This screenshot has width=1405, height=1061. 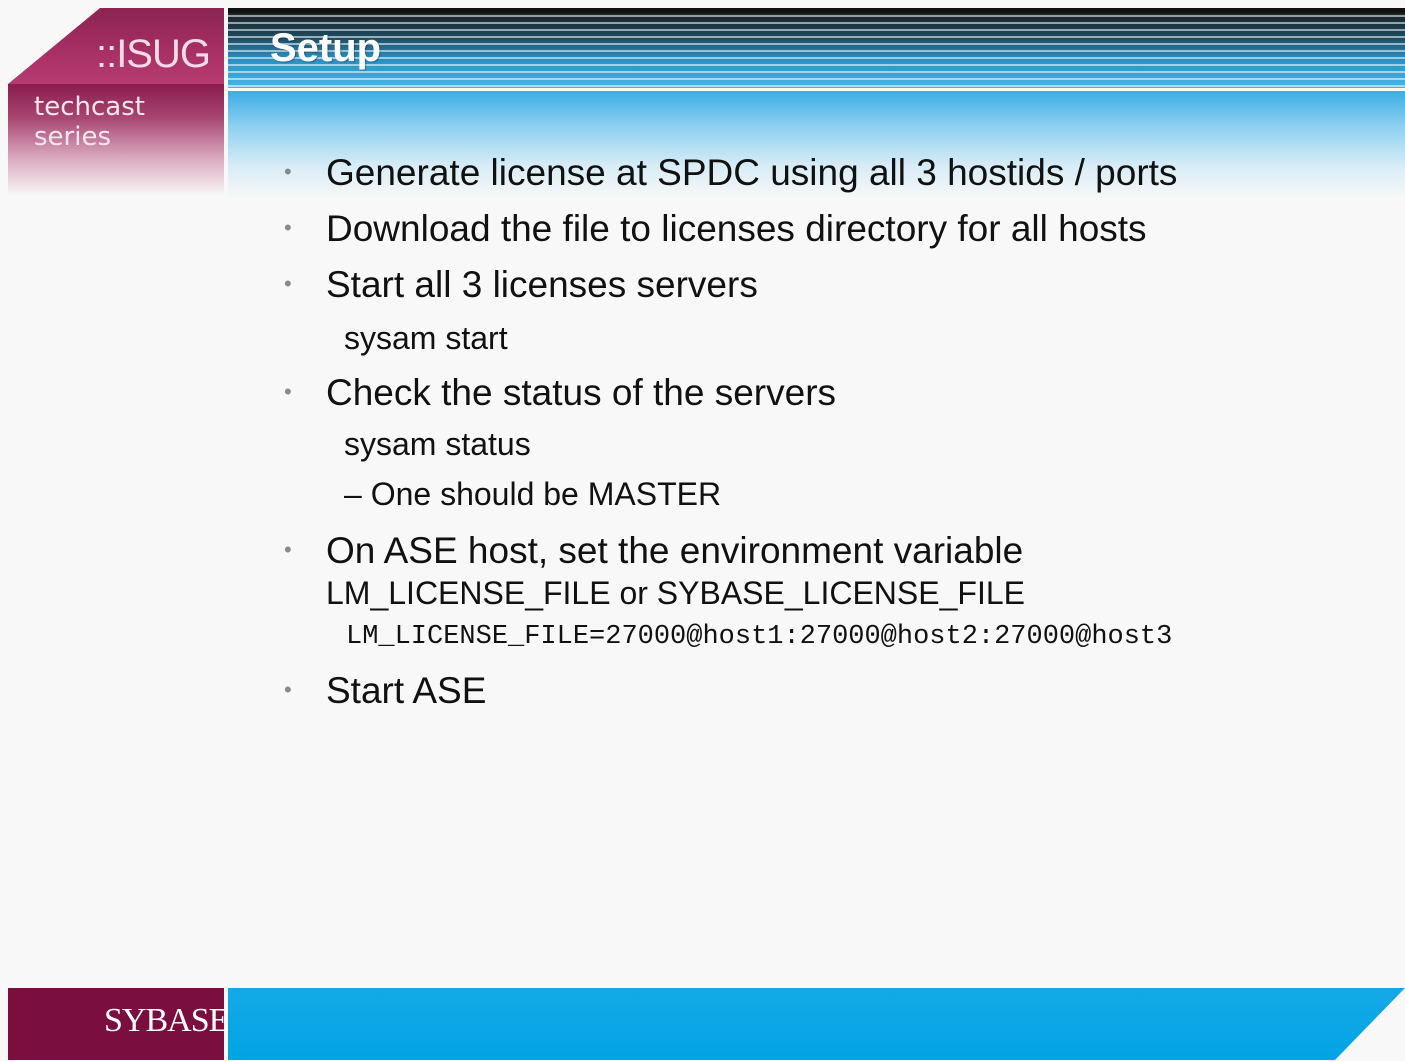 What do you see at coordinates (426, 338) in the screenshot?
I see `command-text: sysam start` at bounding box center [426, 338].